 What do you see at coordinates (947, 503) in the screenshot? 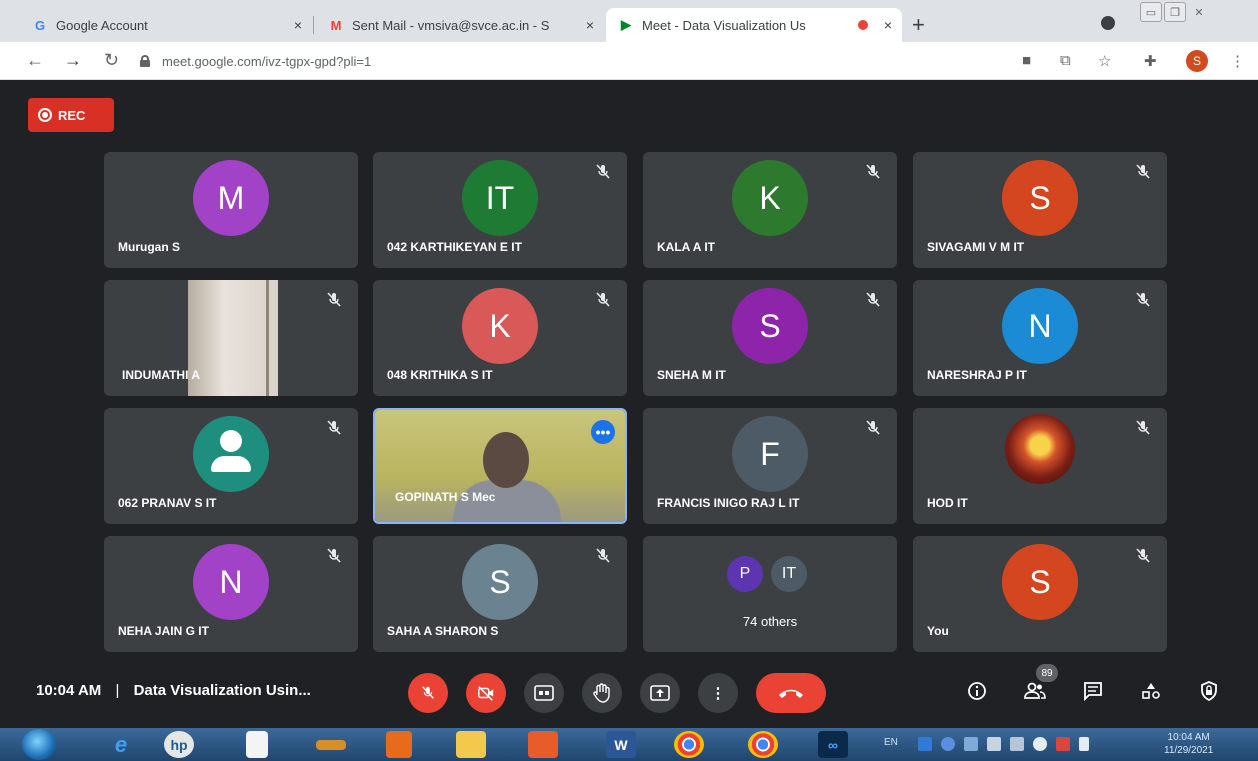
I see `participant-name: HOD IT` at bounding box center [947, 503].